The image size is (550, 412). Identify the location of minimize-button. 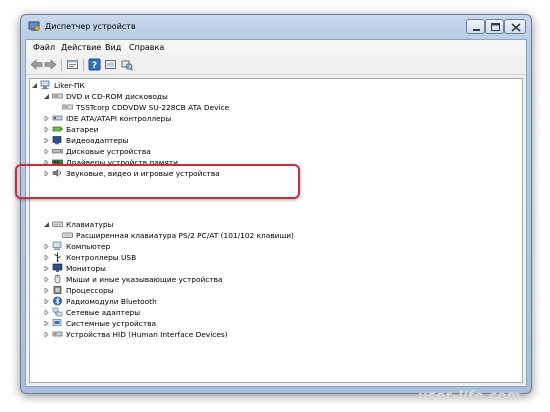
(475, 26).